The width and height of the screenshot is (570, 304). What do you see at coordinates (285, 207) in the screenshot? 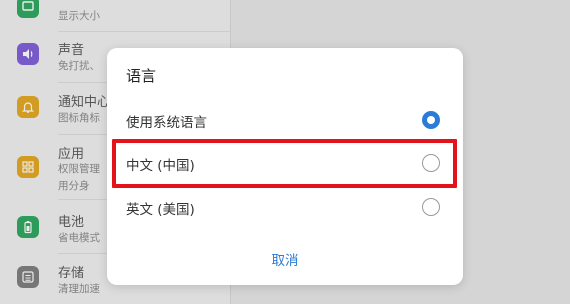
I see `option-english-us: 英文 (美国)` at bounding box center [285, 207].